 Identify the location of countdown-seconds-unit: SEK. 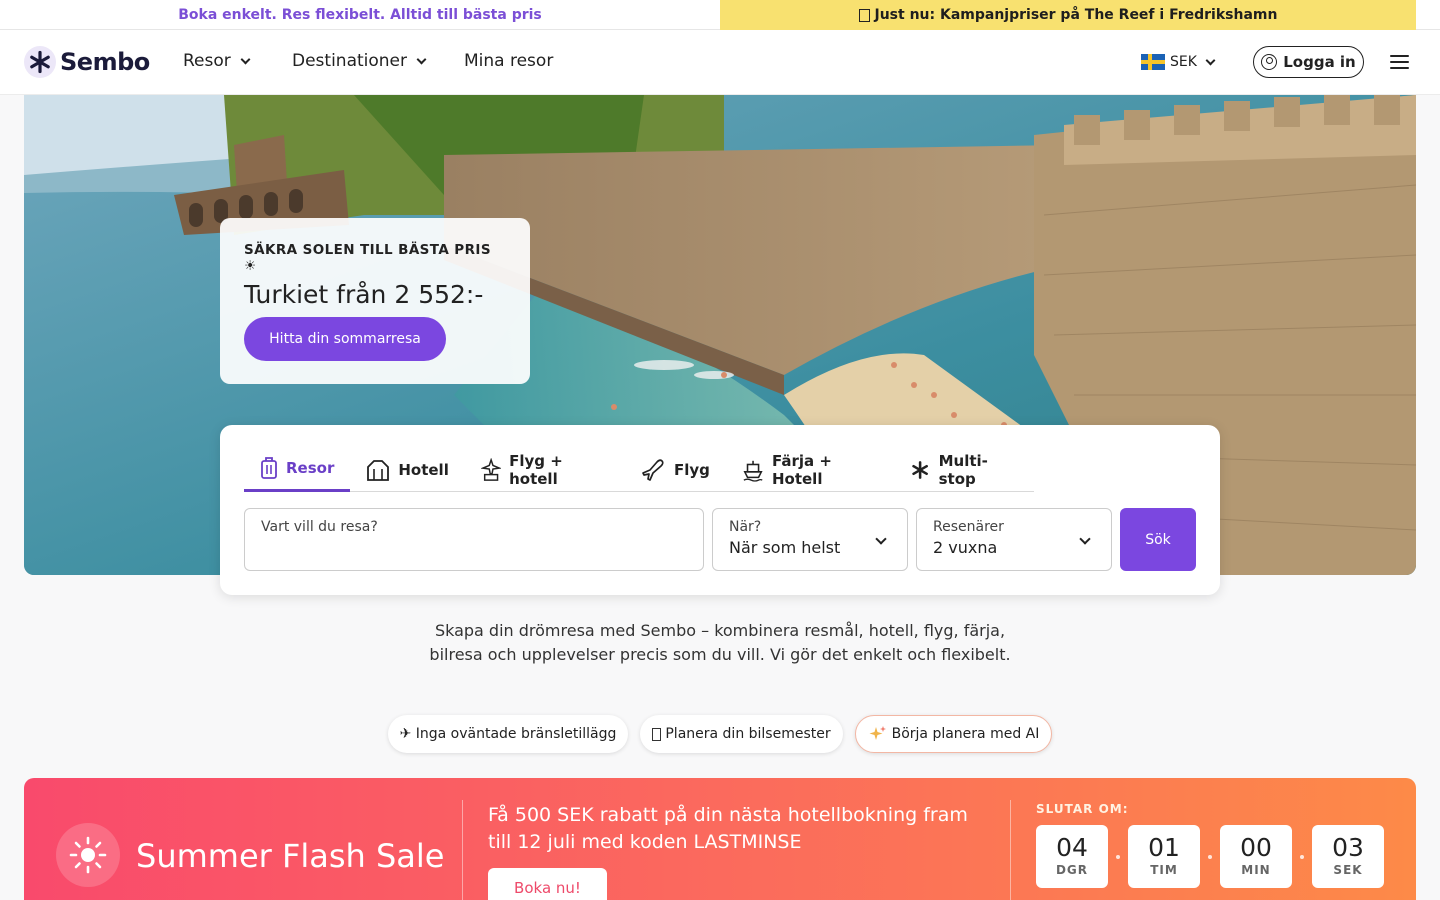
(1348, 870).